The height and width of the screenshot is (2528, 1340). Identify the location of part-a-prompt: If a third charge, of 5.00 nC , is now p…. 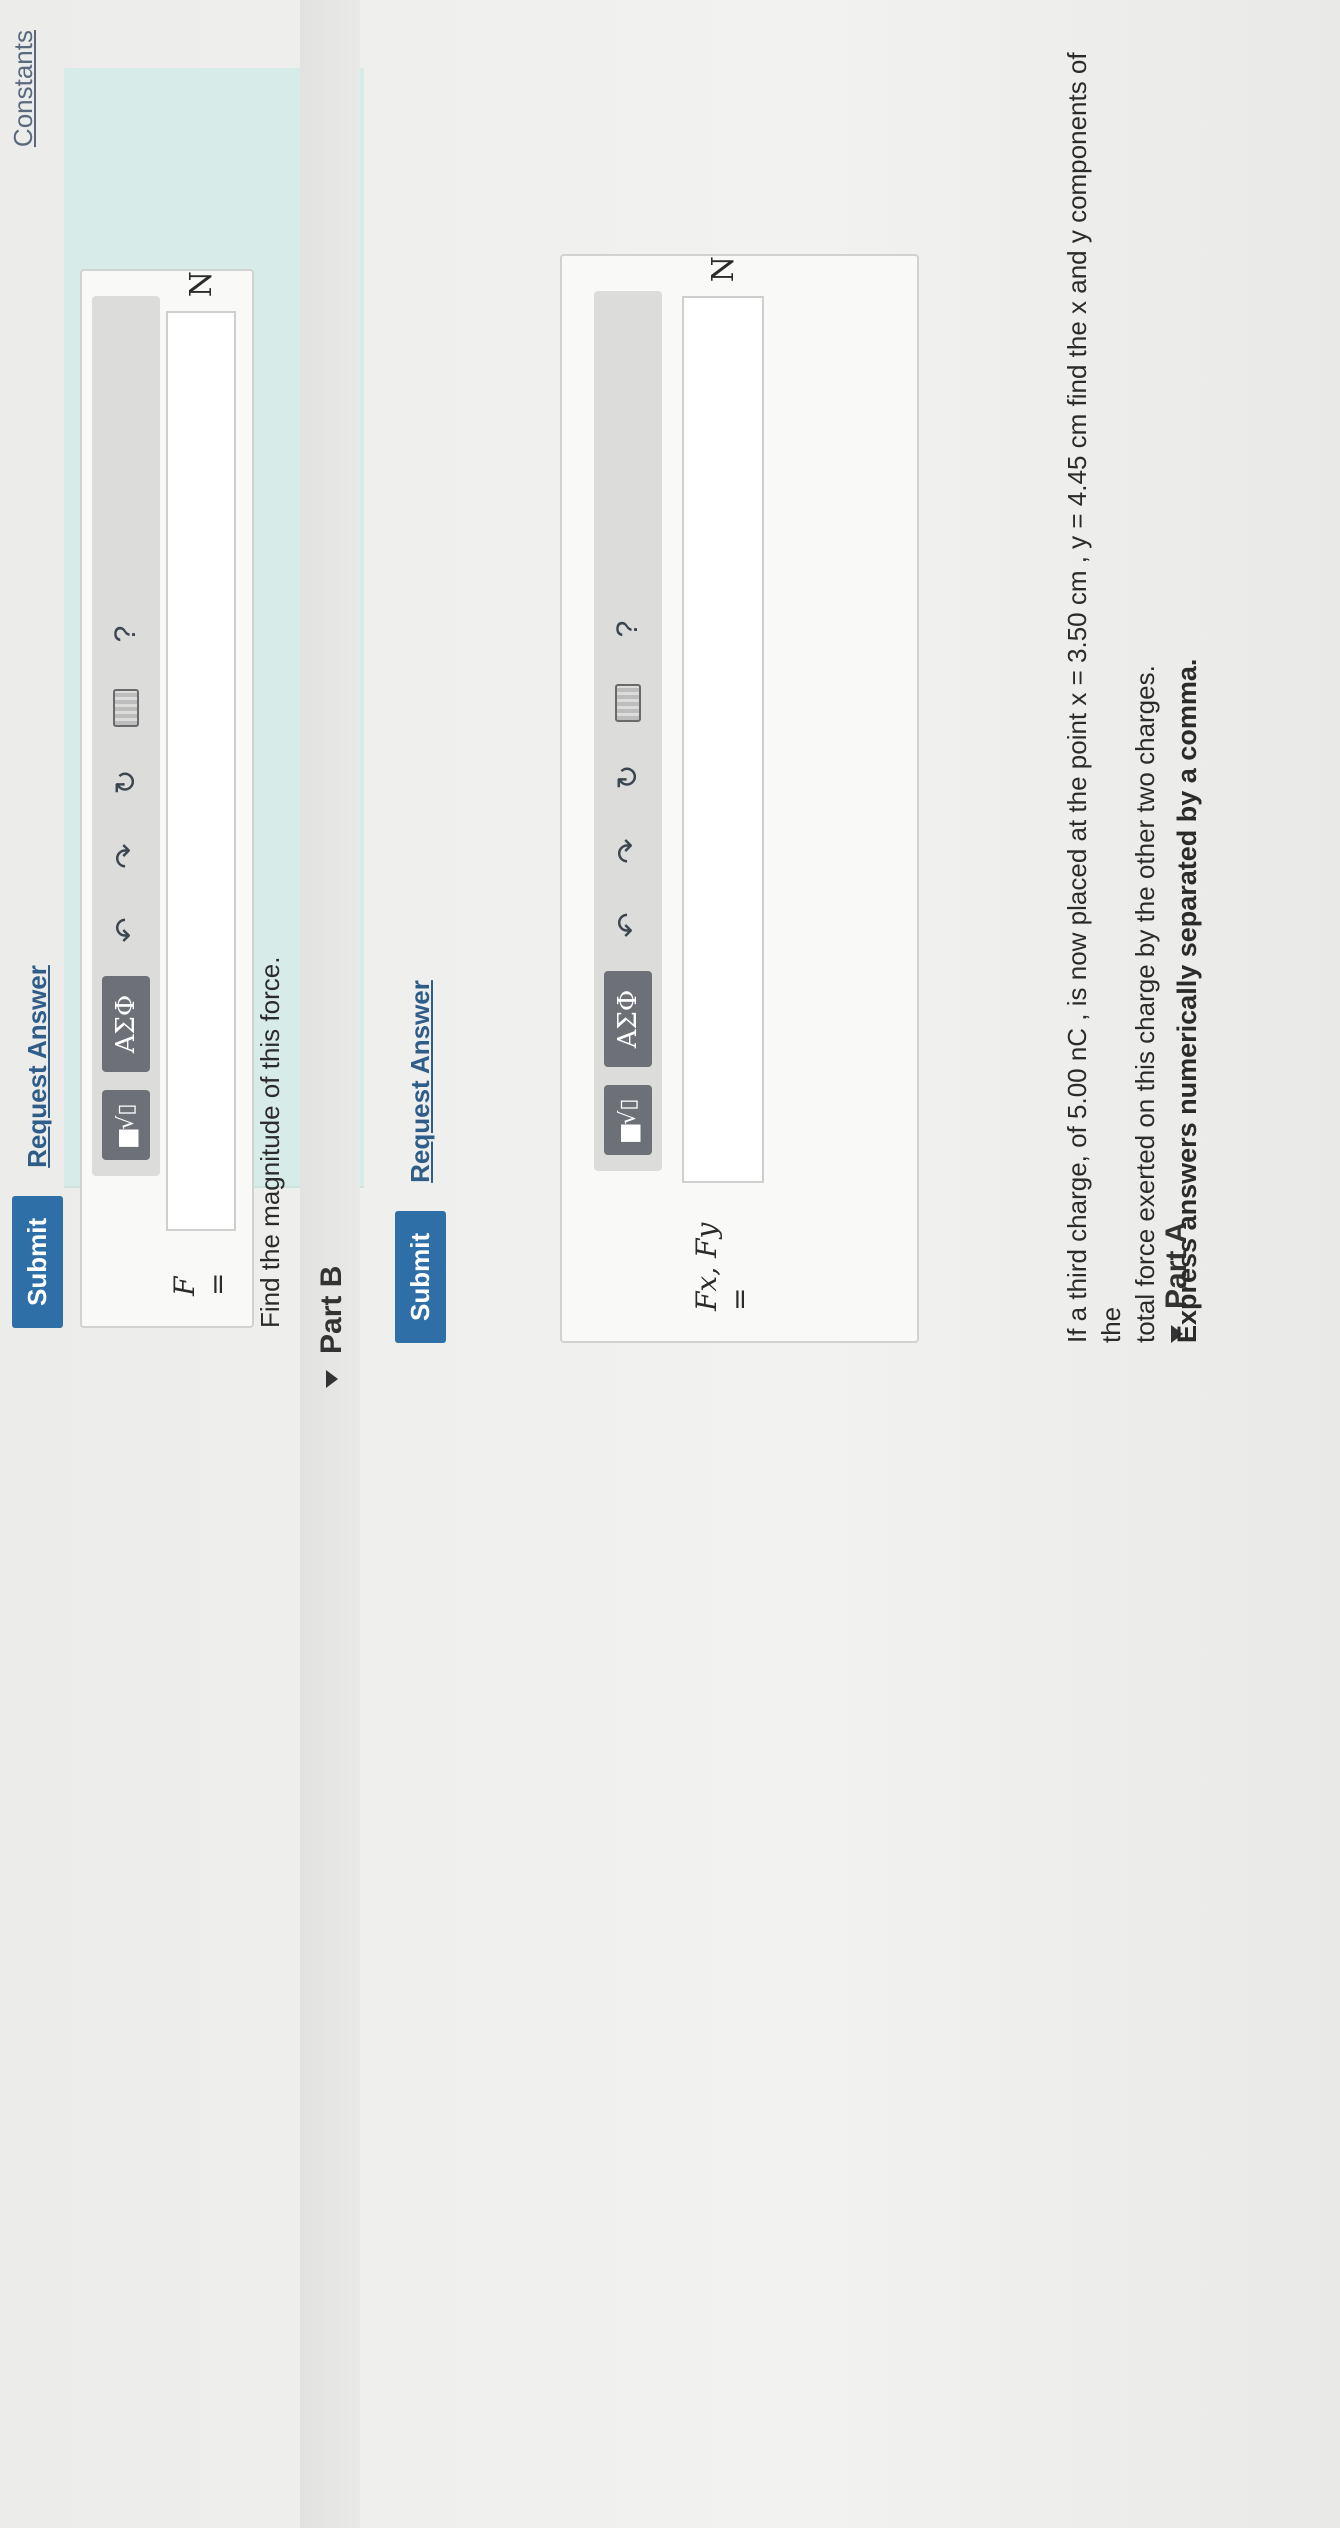
(1132, 678).